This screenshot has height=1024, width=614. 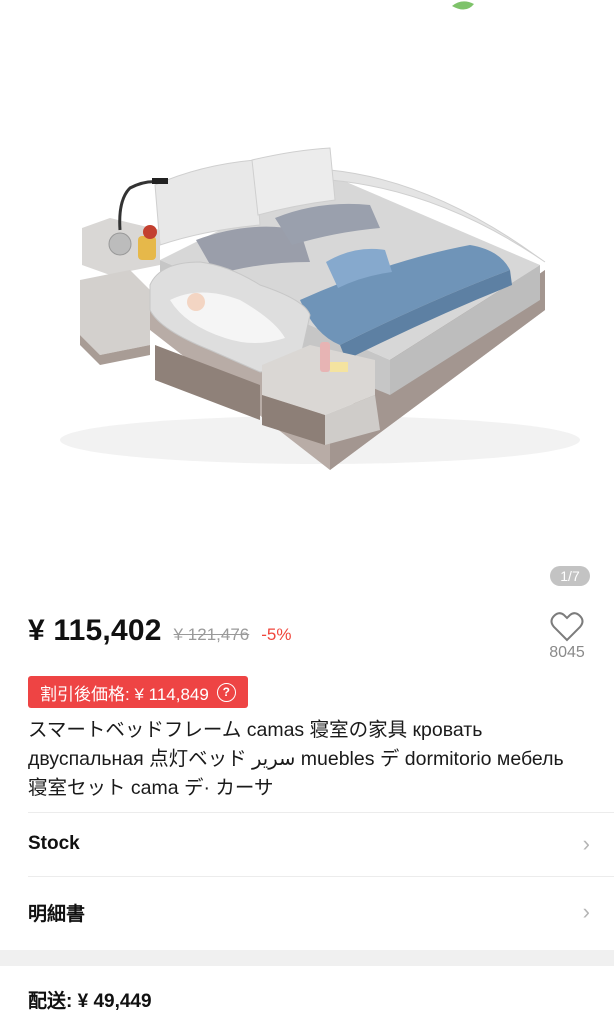 I want to click on help-icon: ?, so click(x=226, y=692).